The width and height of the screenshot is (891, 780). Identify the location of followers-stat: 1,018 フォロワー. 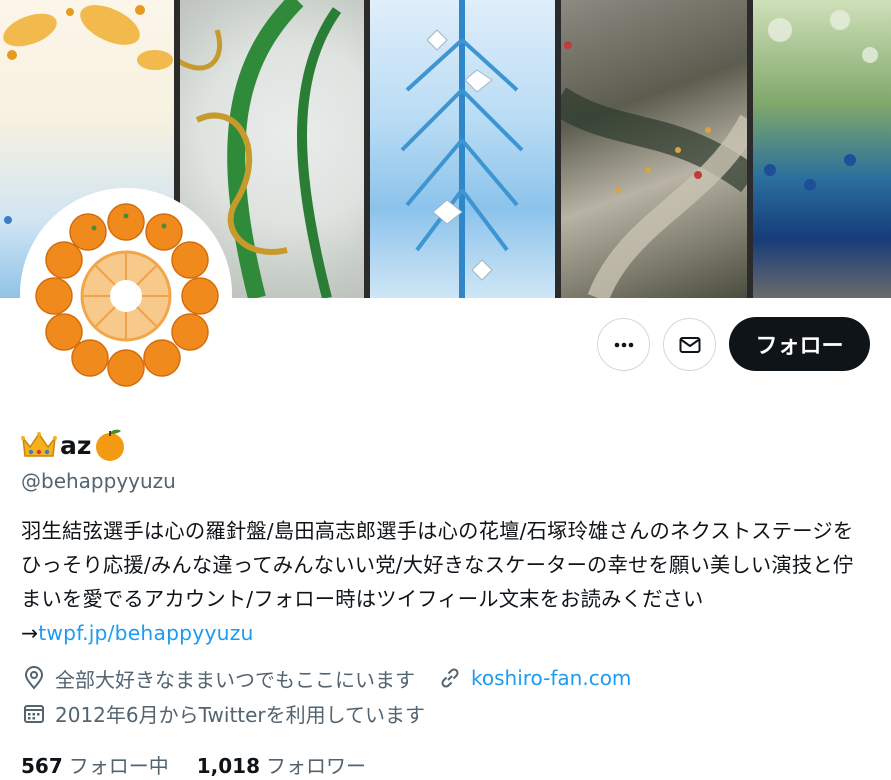
(281, 764).